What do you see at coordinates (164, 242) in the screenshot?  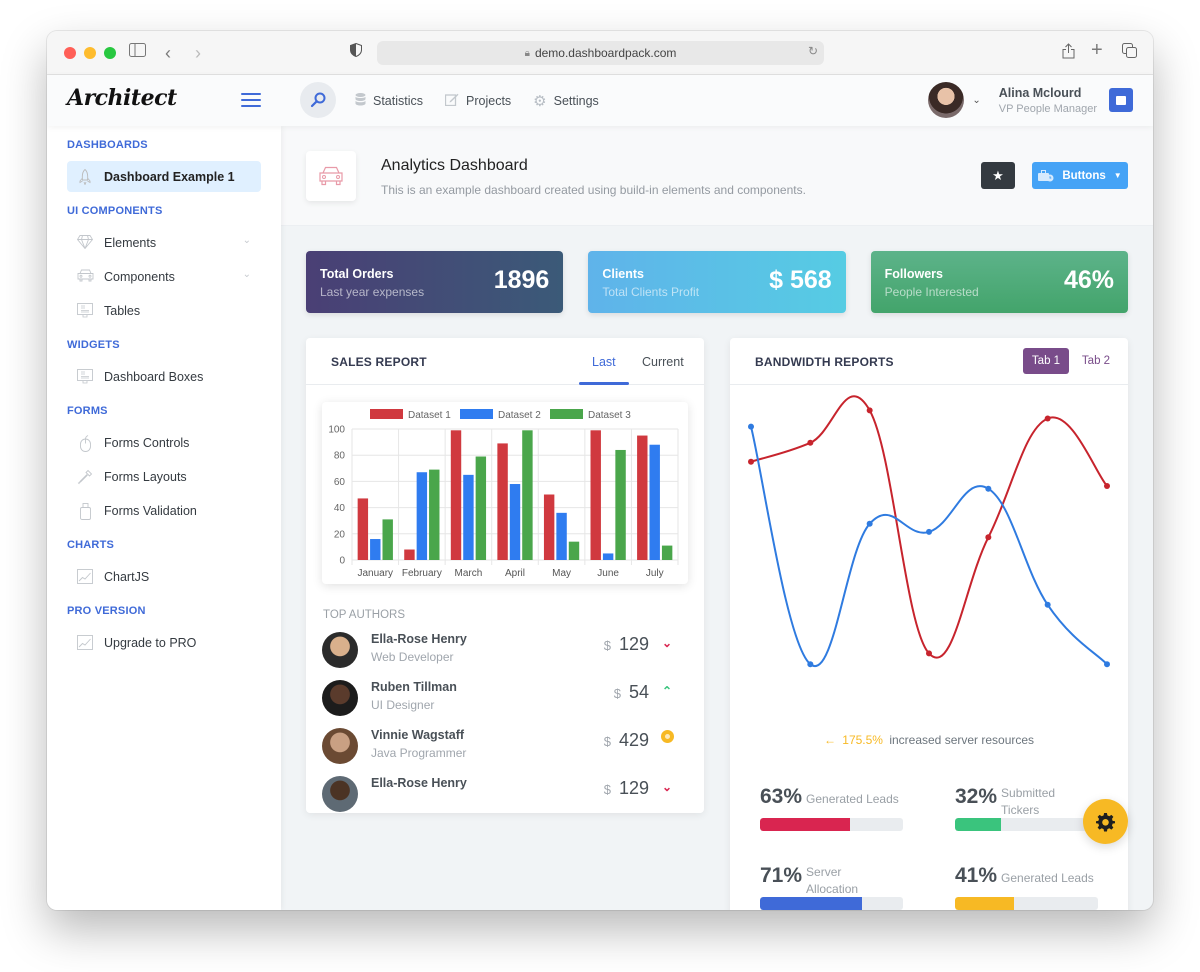 I see `sidebar-item-elements: Elements ⌄` at bounding box center [164, 242].